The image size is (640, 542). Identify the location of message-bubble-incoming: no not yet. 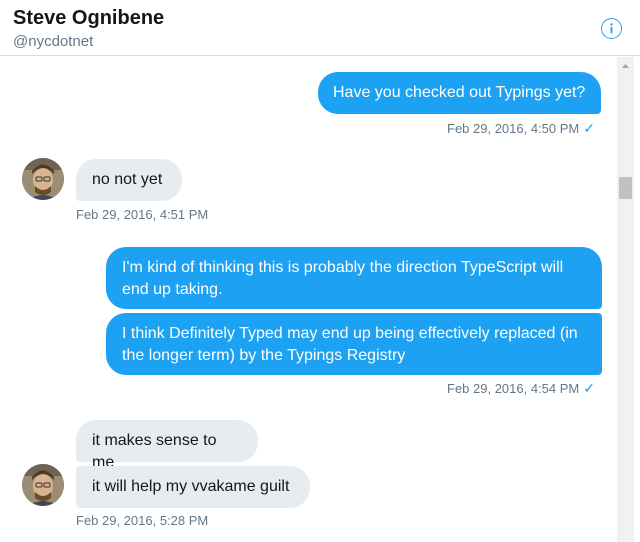
(129, 180).